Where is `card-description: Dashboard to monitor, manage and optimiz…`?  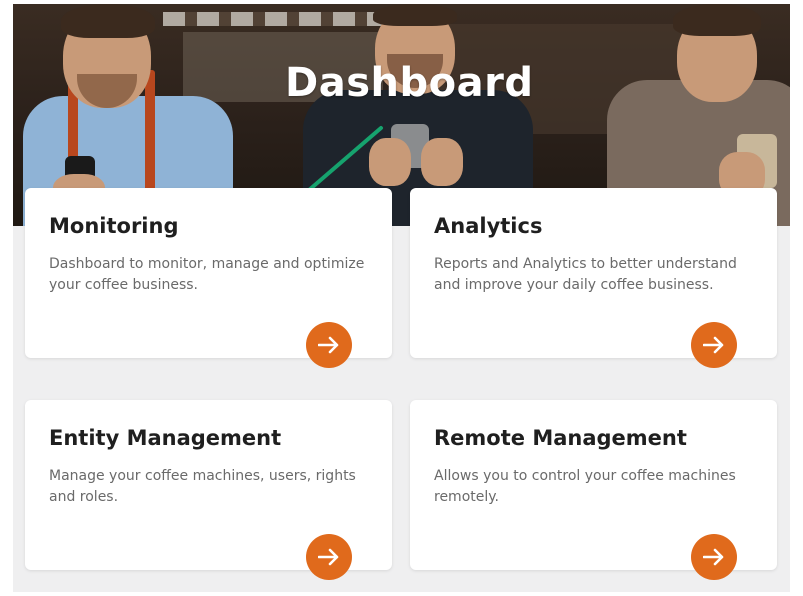
card-description: Dashboard to monitor, manage and optimiz… is located at coordinates (207, 274).